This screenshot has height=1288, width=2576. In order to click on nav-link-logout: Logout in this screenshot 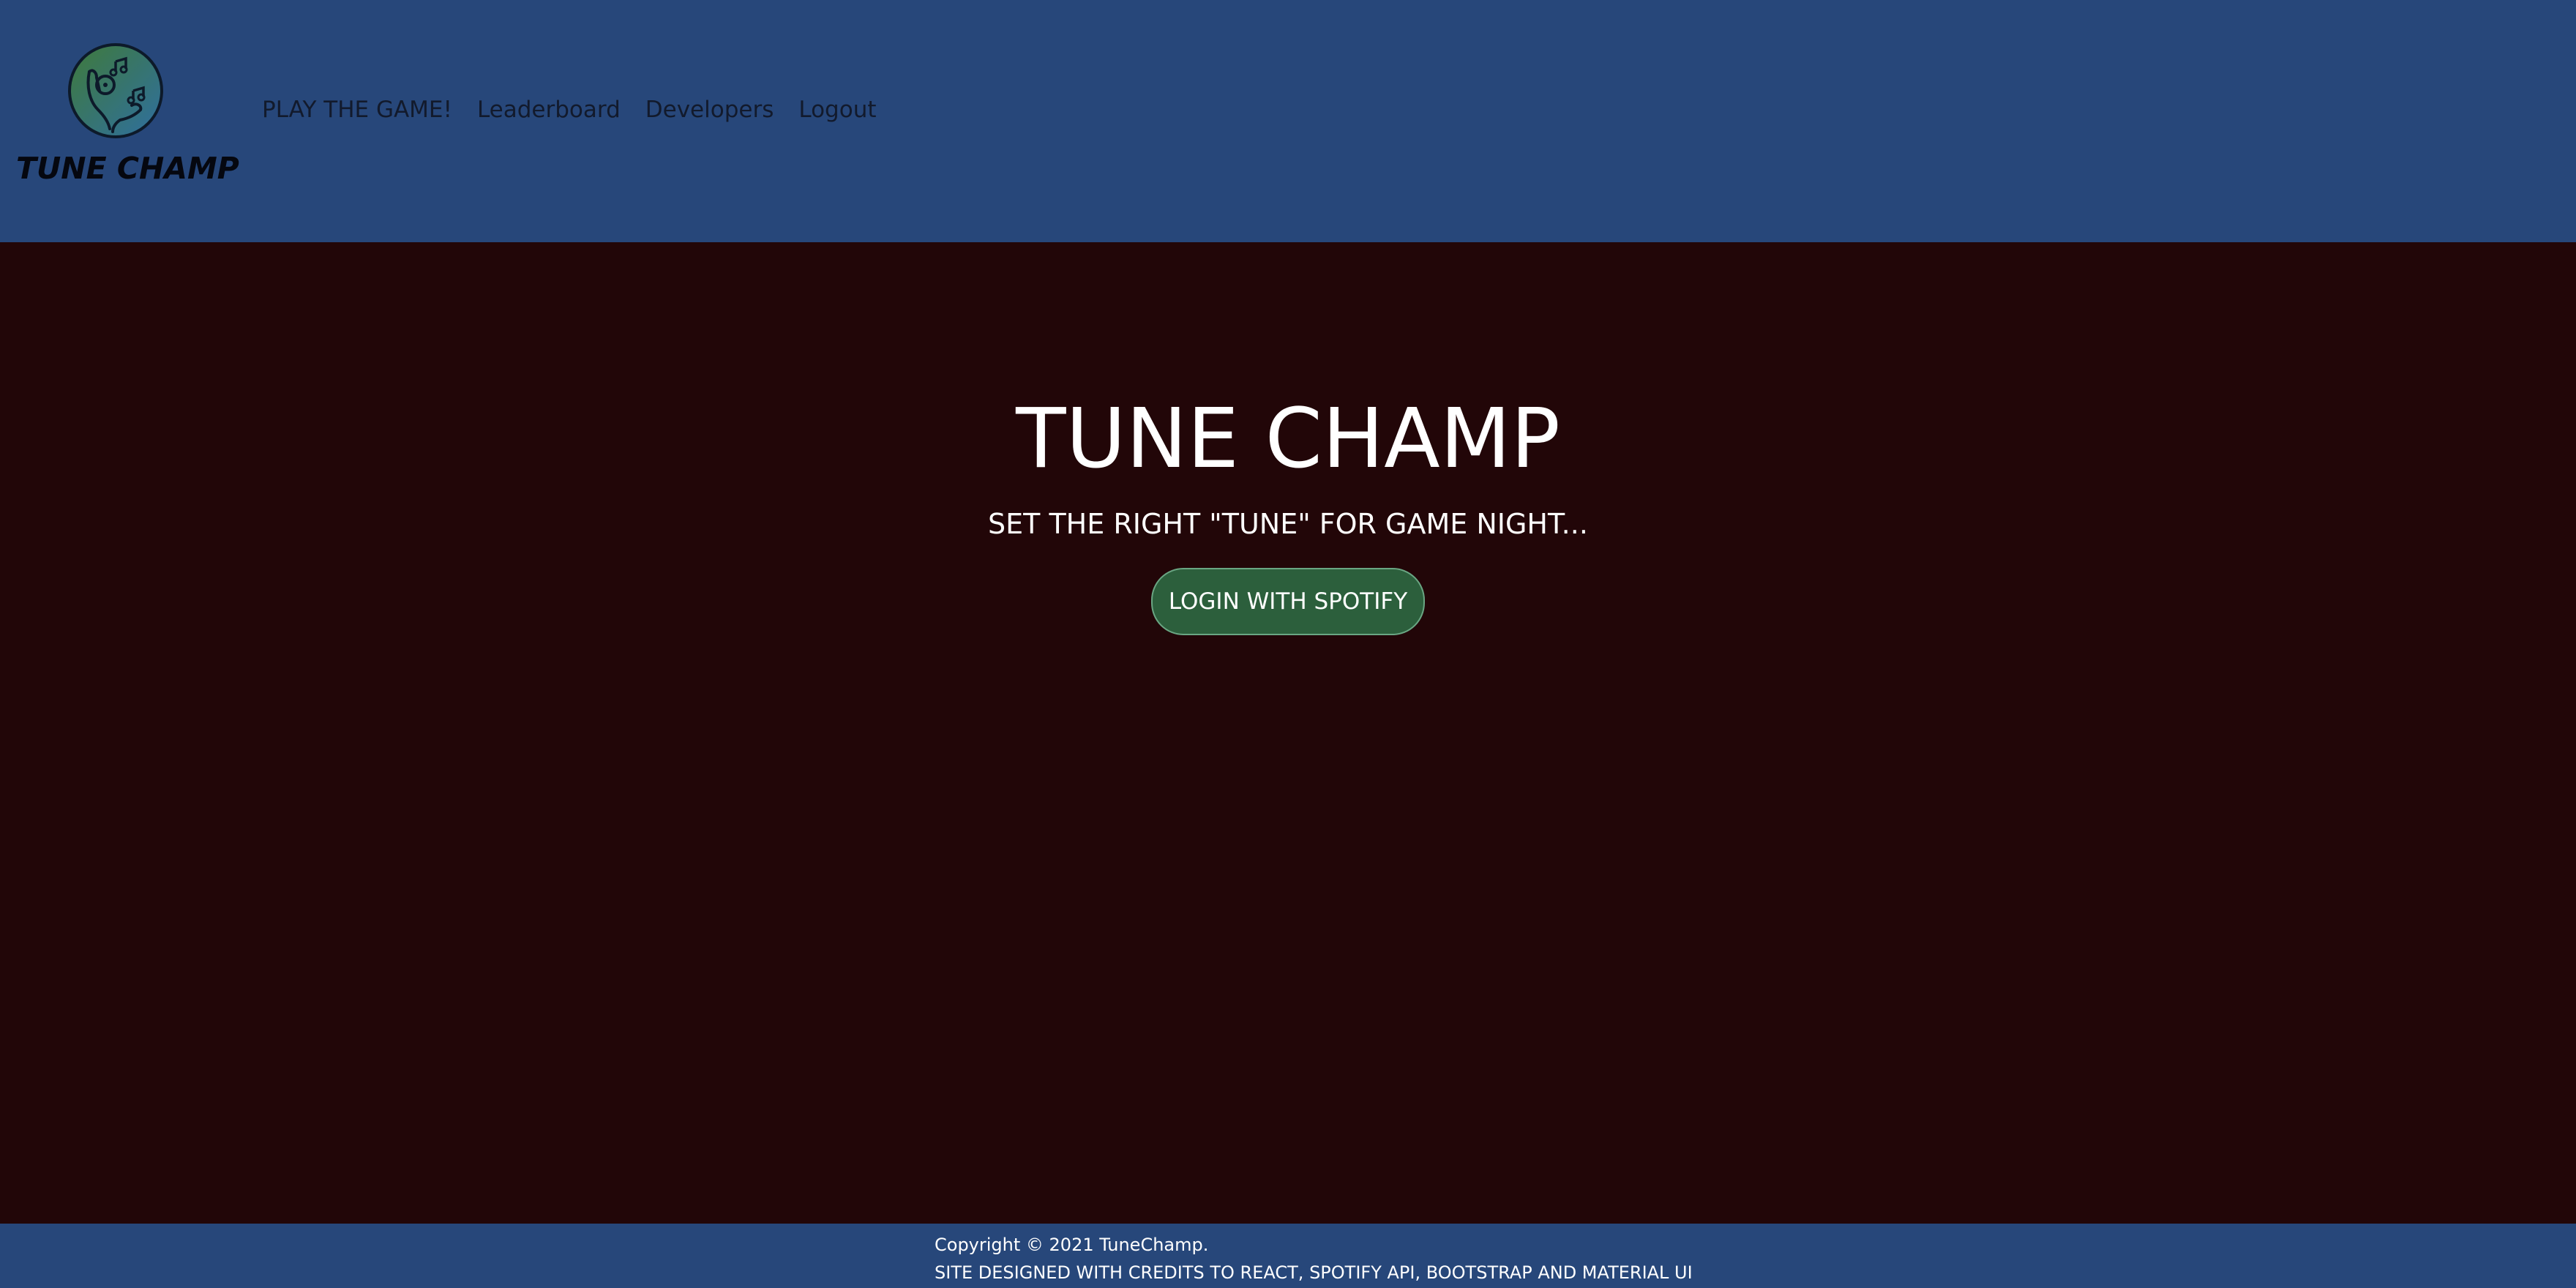, I will do `click(837, 110)`.